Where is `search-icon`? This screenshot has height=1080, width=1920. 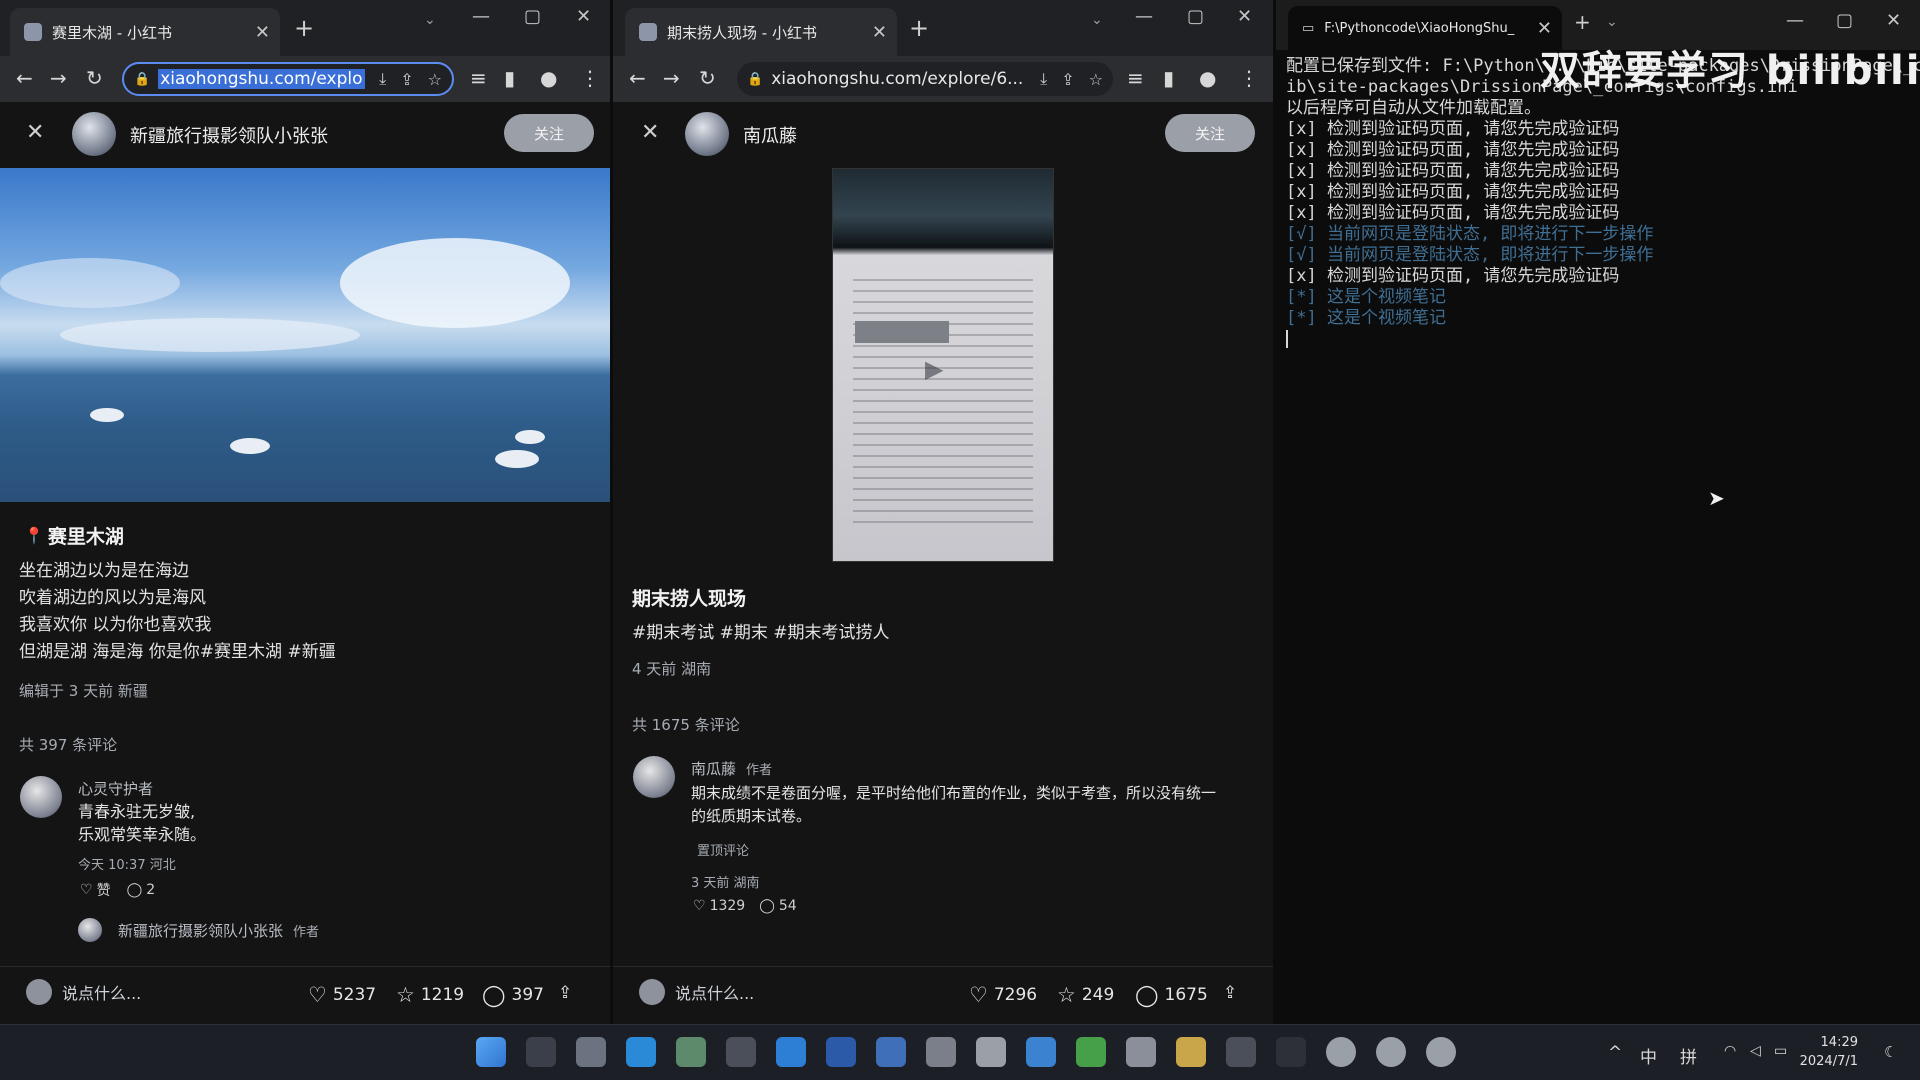
search-icon is located at coordinates (541, 1052).